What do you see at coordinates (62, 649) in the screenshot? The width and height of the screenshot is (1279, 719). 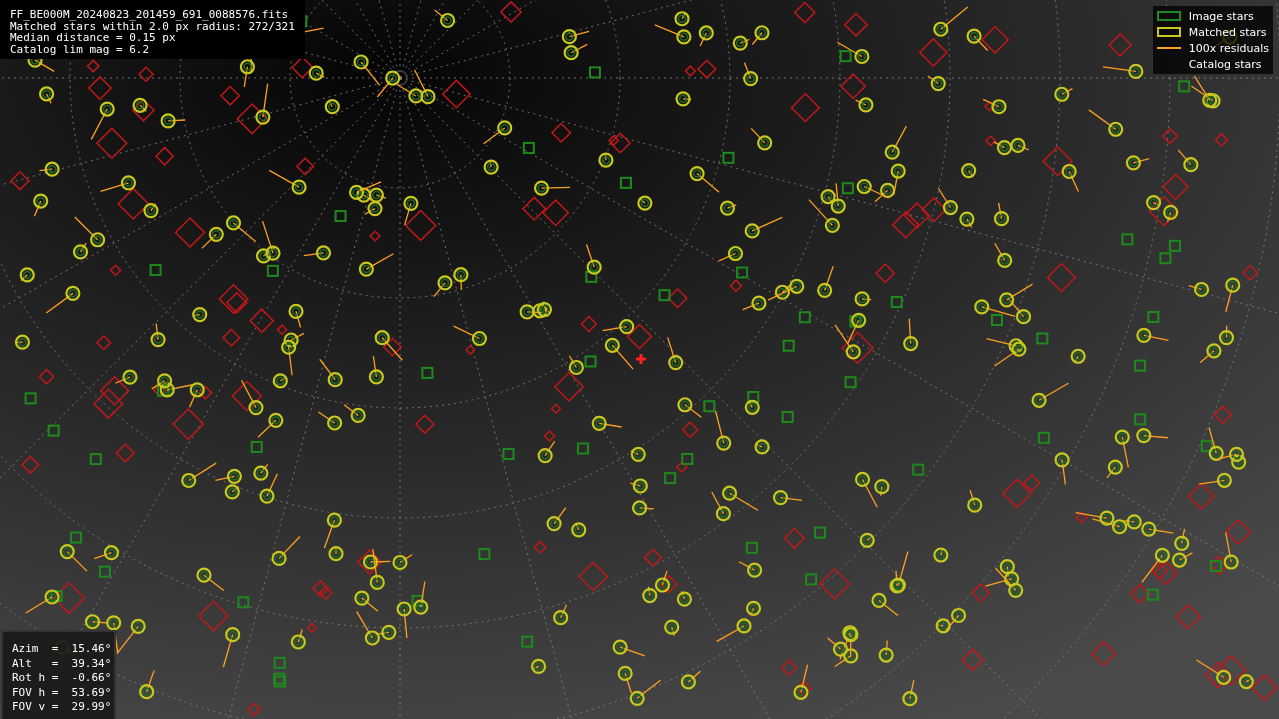 I see `pointing-value: Azim = 15.46°` at bounding box center [62, 649].